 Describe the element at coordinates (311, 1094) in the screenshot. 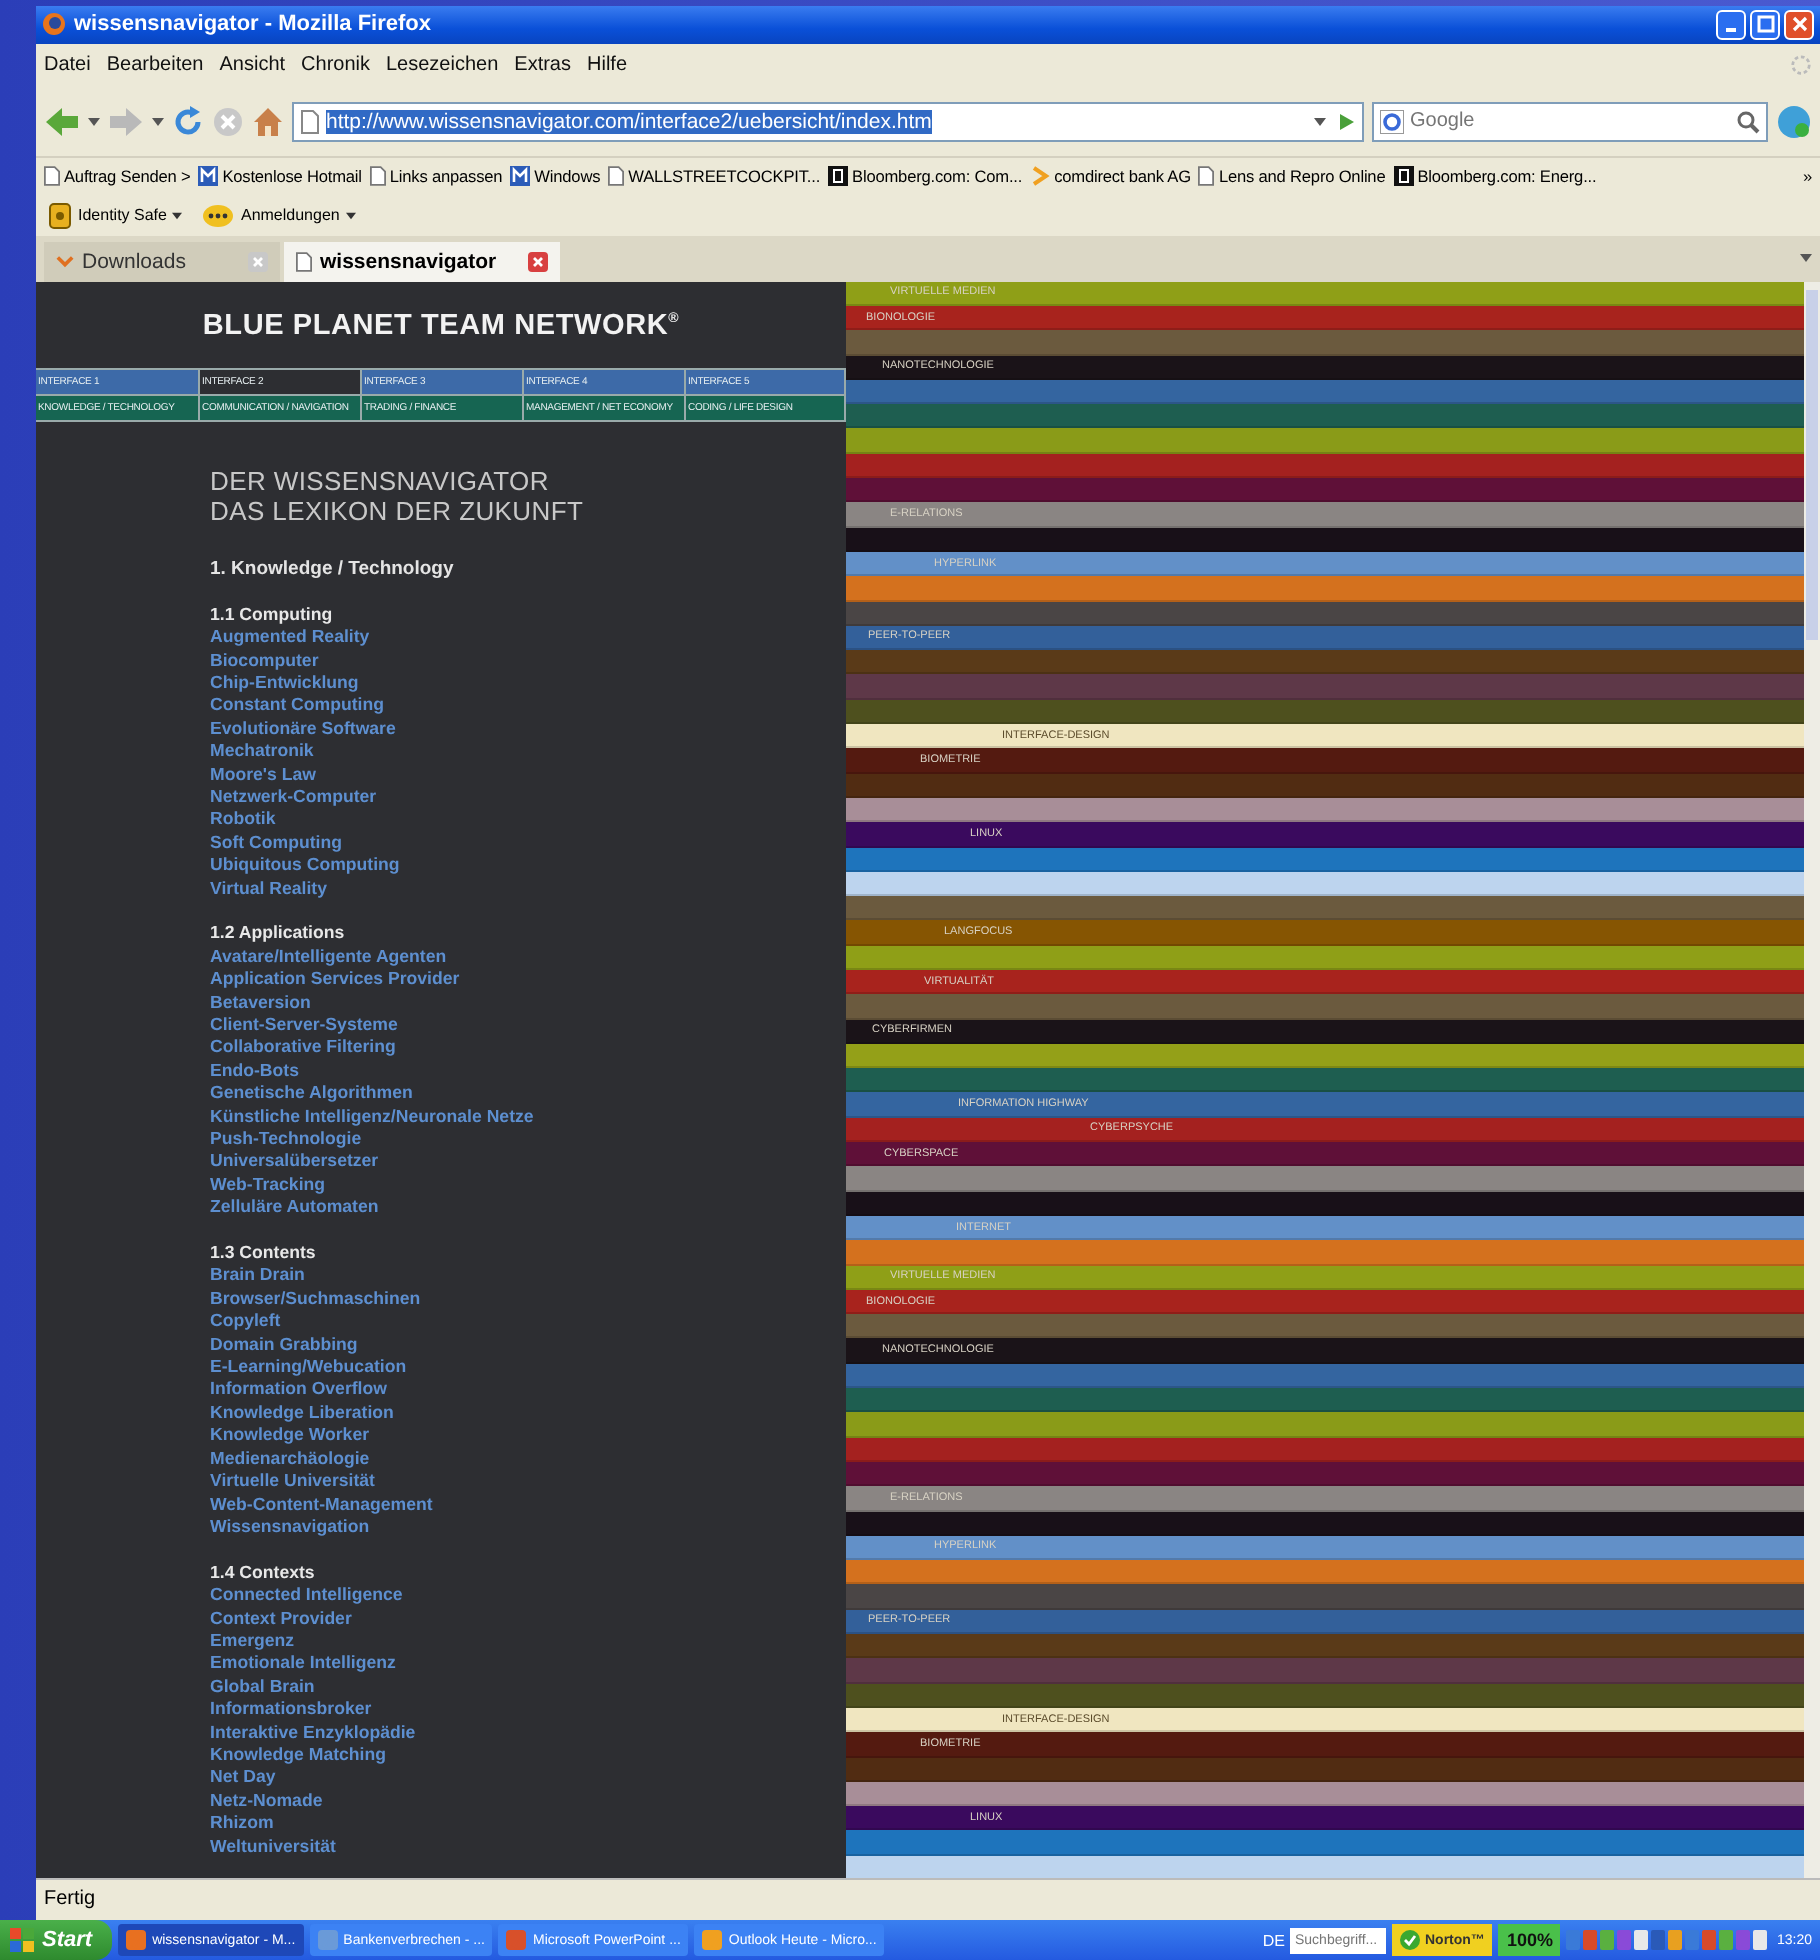

I see `term-link: Genetische Algorithmen` at that location.